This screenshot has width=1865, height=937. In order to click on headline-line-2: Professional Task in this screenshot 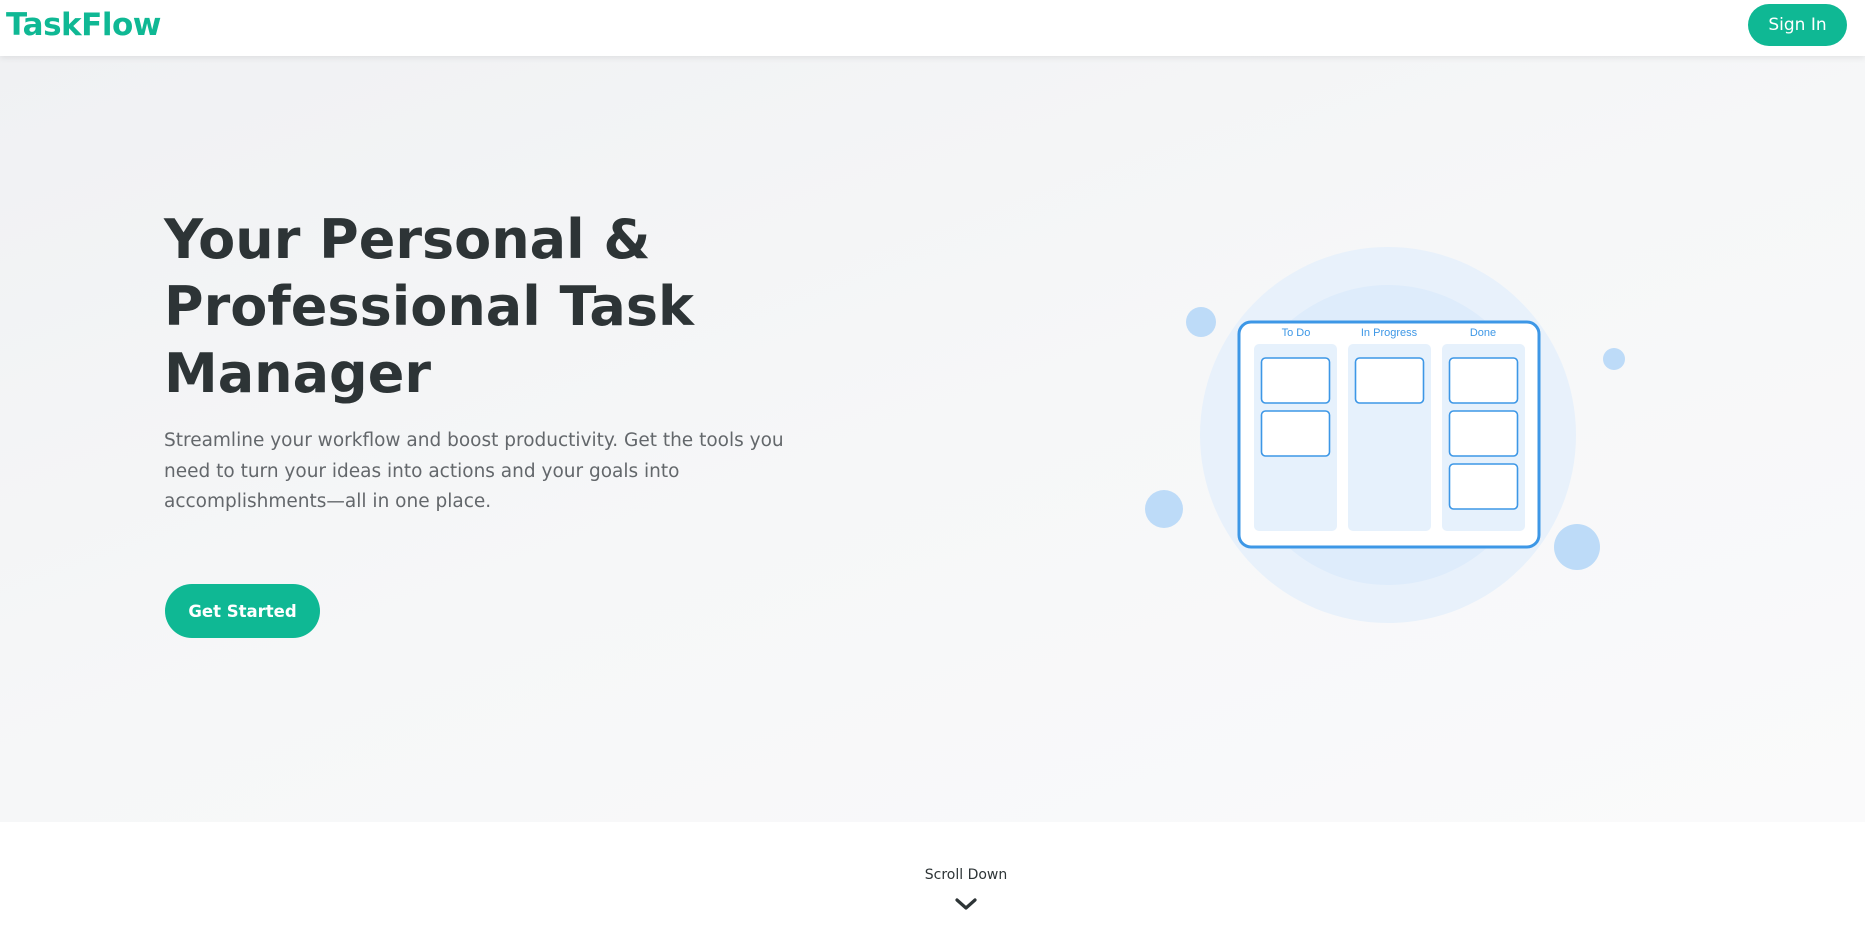, I will do `click(429, 306)`.